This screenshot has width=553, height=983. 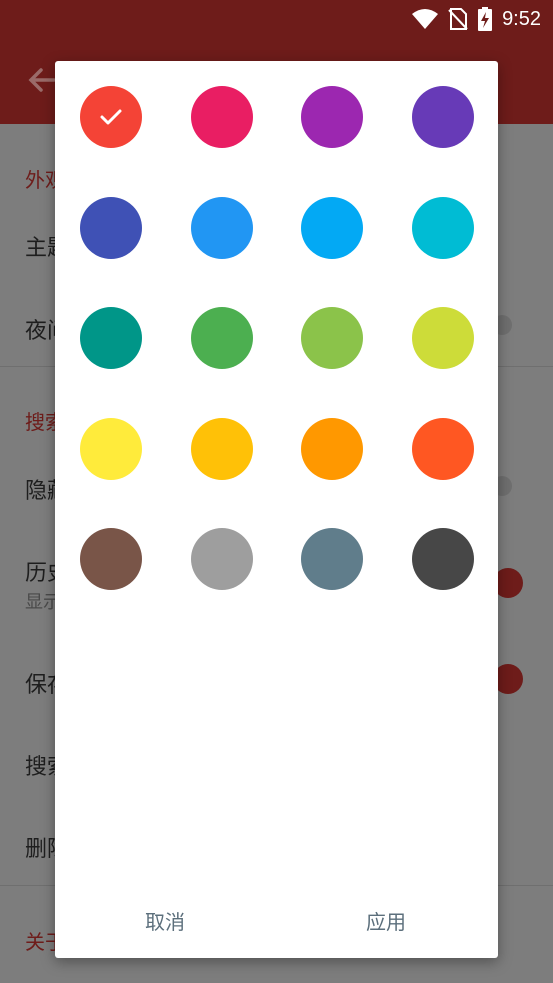 What do you see at coordinates (221, 448) in the screenshot?
I see `color-swatch-amber` at bounding box center [221, 448].